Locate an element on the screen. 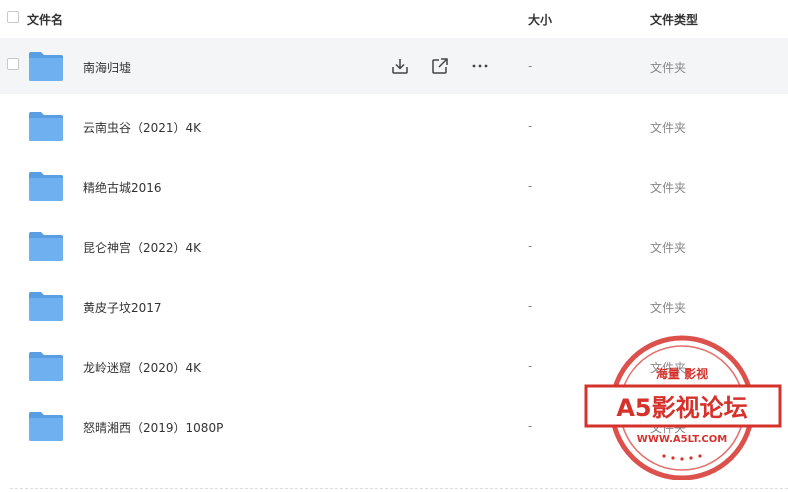 Image resolution: width=788 pixels, height=492 pixels. watermark-stamp: 海量 影视 A5影视论坛 WWW.A5LT.COM is located at coordinates (683, 407).